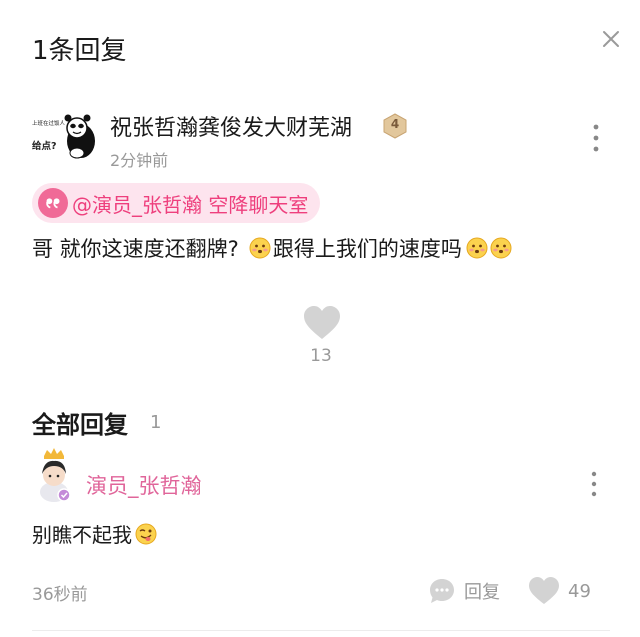  What do you see at coordinates (611, 39) in the screenshot?
I see `close-icon` at bounding box center [611, 39].